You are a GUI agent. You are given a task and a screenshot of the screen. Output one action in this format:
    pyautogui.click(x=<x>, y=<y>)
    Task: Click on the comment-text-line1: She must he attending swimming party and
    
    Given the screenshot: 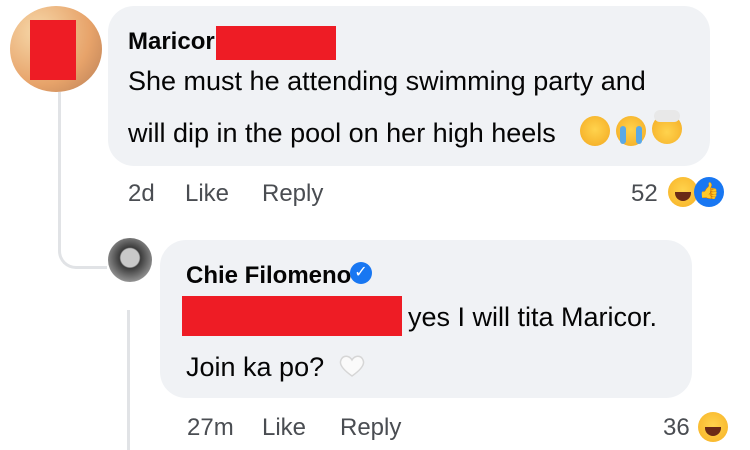 What is the action you would take?
    pyautogui.click(x=387, y=81)
    